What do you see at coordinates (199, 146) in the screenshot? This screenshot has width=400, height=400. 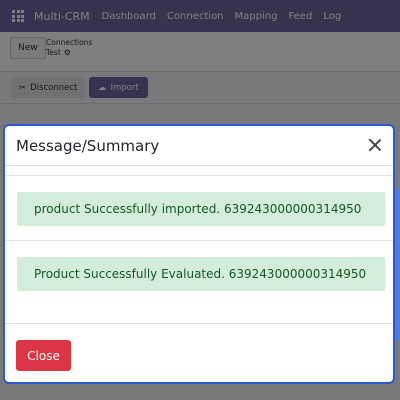 I see `dialog-header: Message/Summary` at bounding box center [199, 146].